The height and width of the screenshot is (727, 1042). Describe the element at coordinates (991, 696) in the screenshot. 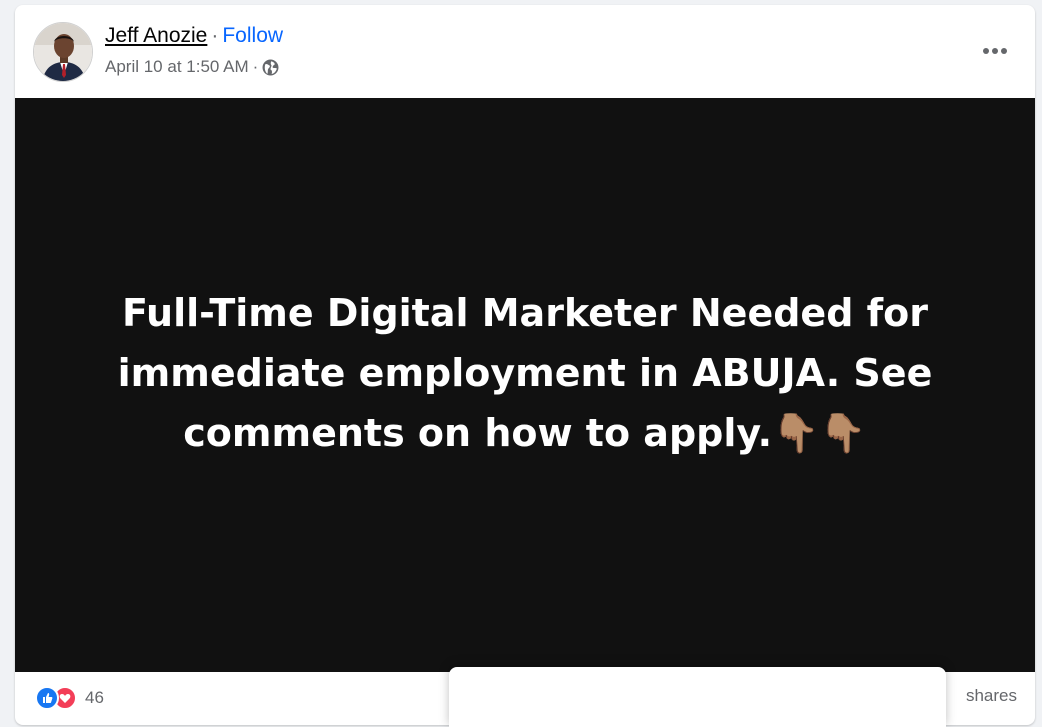

I see `shares-count: shares` at that location.